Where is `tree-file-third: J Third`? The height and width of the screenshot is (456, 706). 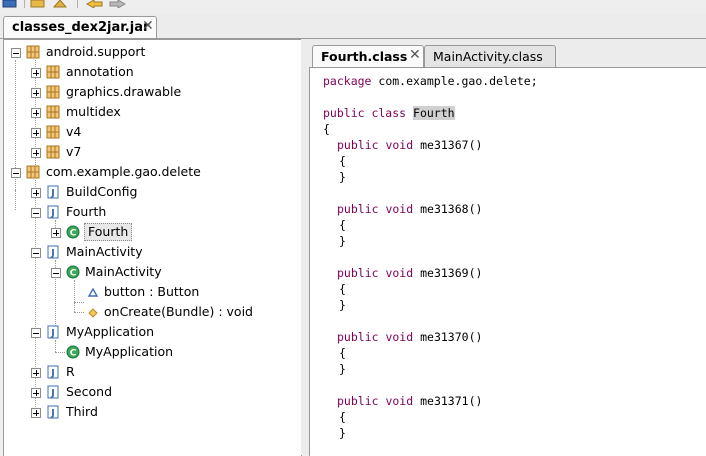
tree-file-third: J Third is located at coordinates (152, 412).